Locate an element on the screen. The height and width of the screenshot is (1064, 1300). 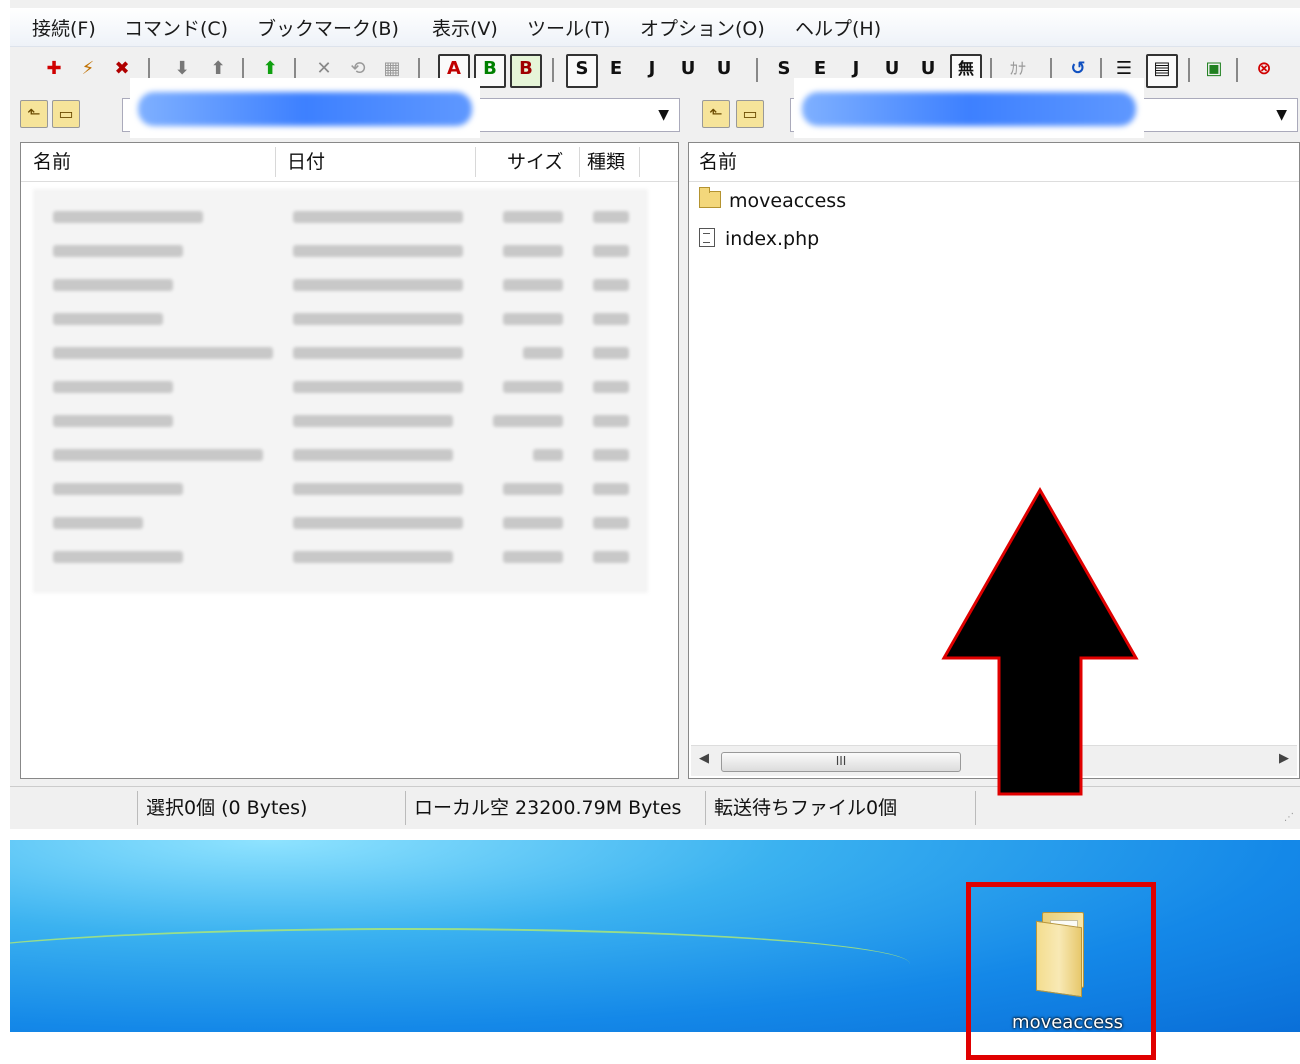
plug-icon: ✚ is located at coordinates (54, 69).